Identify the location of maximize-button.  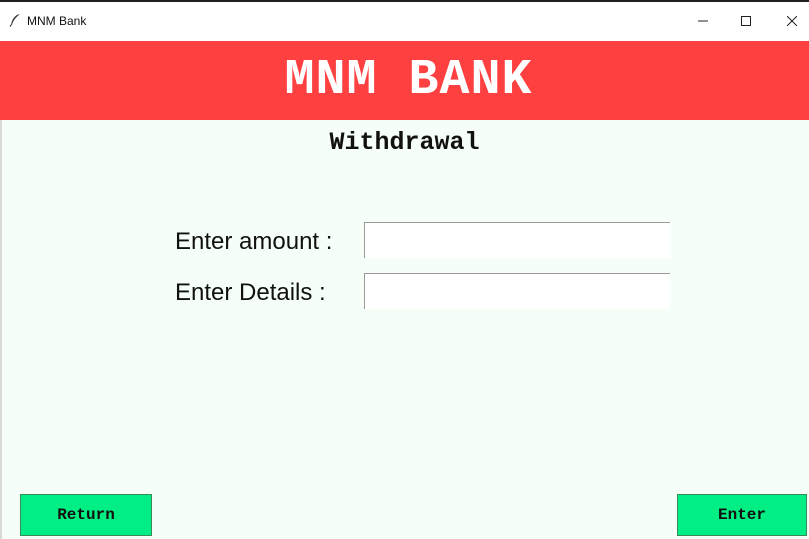
(746, 21).